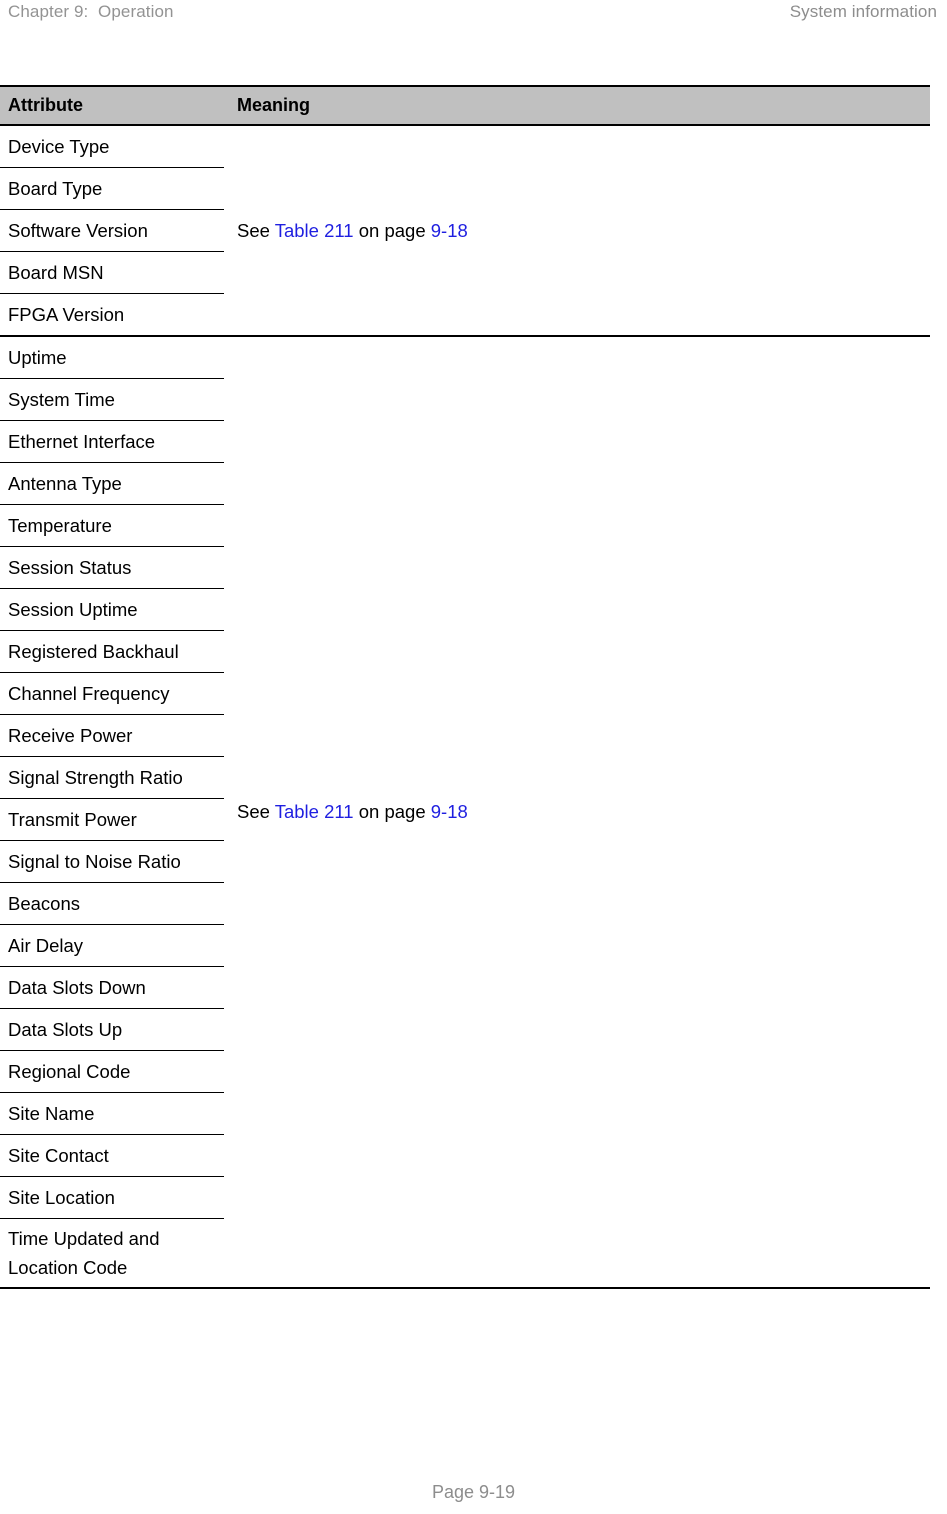 Image resolution: width=947 pixels, height=1514 pixels. Describe the element at coordinates (465, 183) in the screenshot. I see `table-row: Device Type See Table 211 on page 9-18` at that location.